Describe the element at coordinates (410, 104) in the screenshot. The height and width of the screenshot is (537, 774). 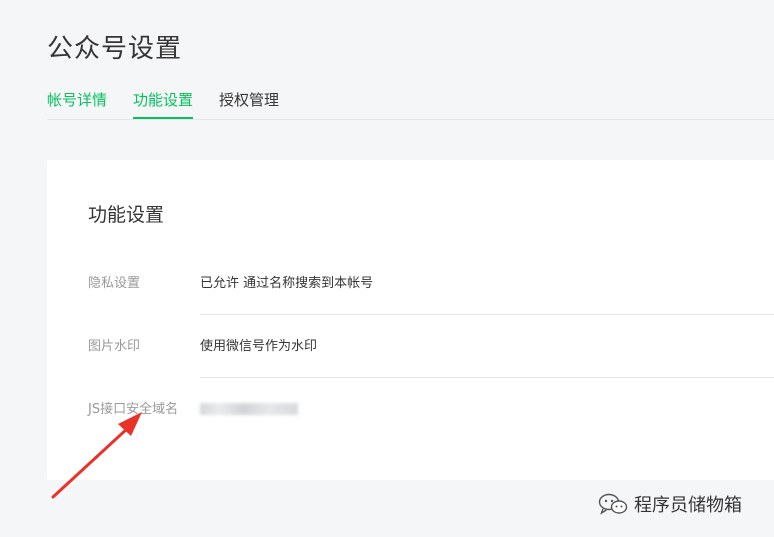
I see `tab-bar: 帐号详情 功能设置 授权管理` at that location.